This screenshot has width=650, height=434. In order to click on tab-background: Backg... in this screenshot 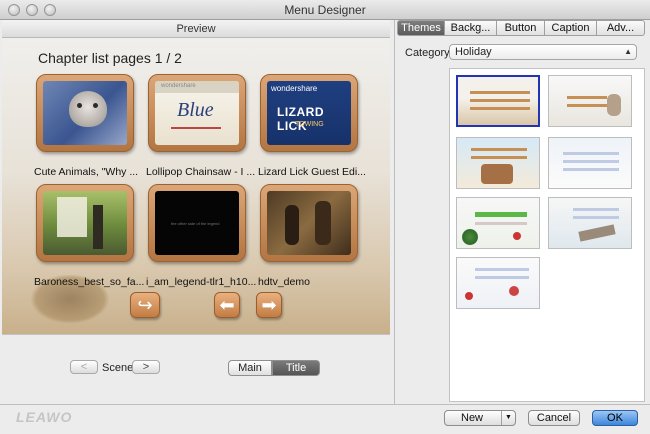, I will do `click(471, 28)`.